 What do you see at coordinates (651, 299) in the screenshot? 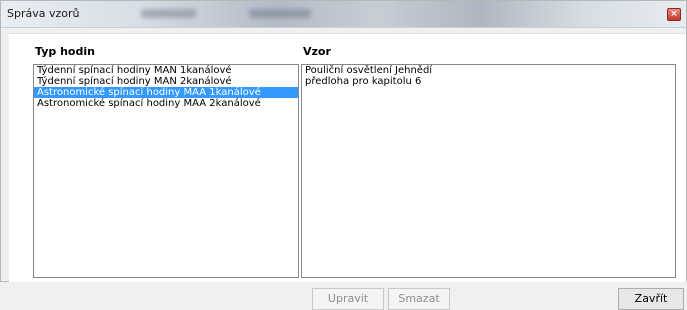
I see `close-button: Zavřít` at bounding box center [651, 299].